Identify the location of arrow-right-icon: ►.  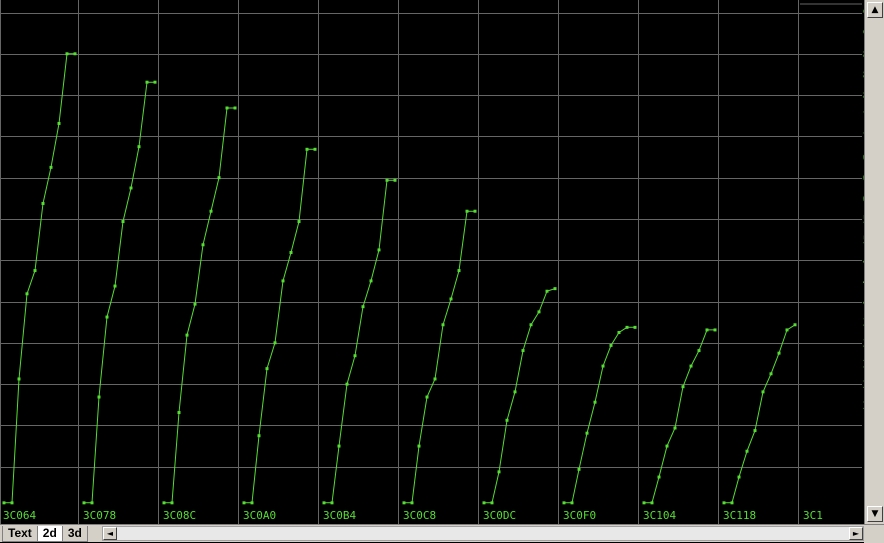
(856, 533).